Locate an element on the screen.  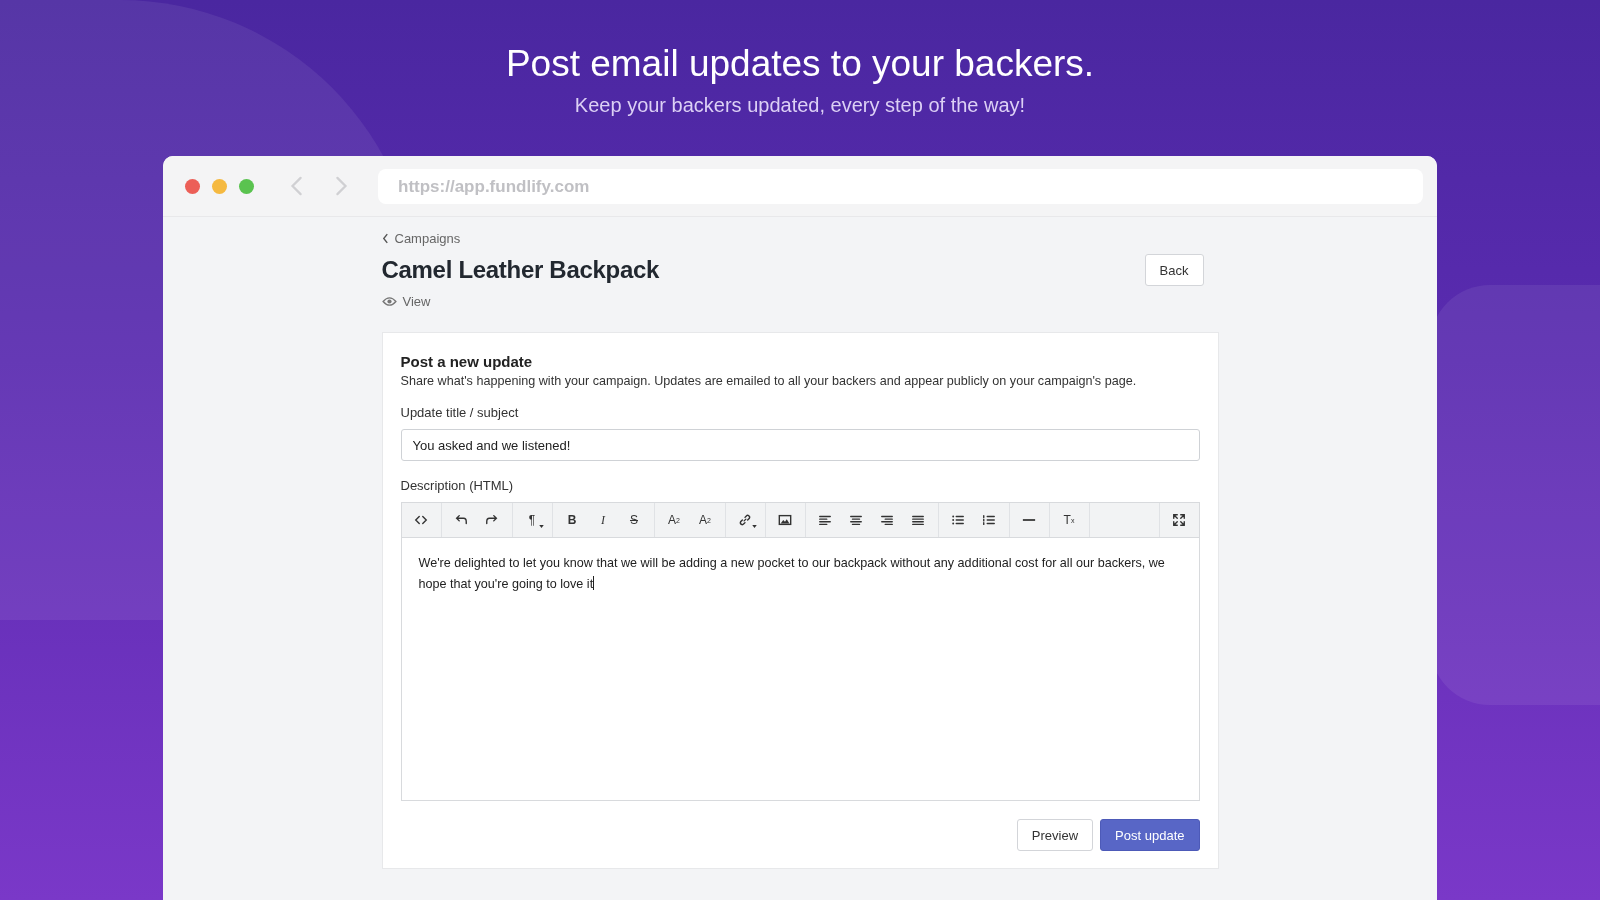
strikethrough-button: S is located at coordinates (634, 520).